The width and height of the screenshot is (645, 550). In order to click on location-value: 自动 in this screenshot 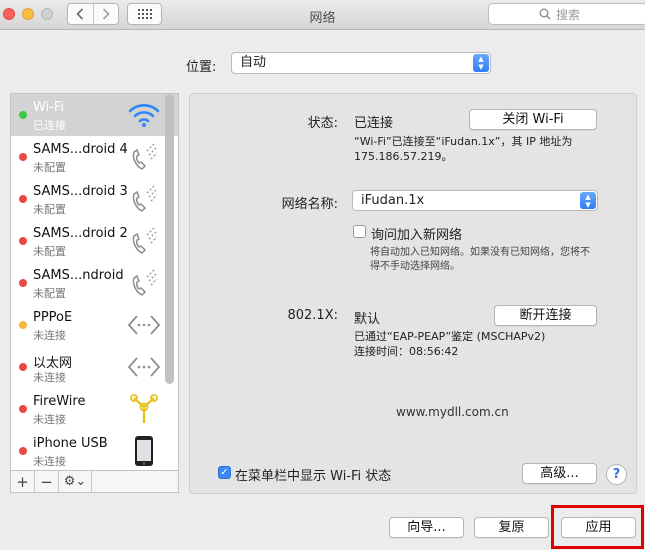, I will do `click(253, 62)`.